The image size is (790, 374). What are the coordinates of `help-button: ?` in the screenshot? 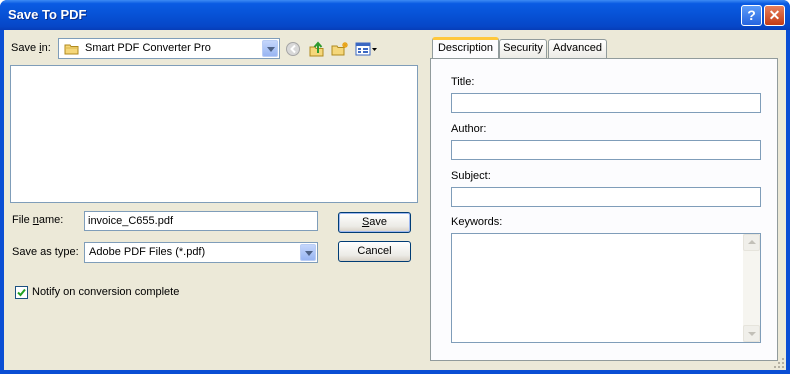 It's located at (751, 15).